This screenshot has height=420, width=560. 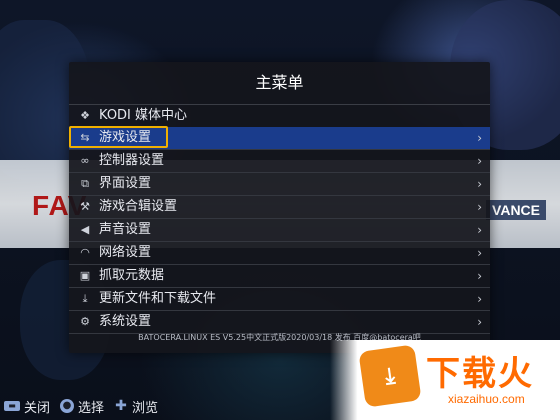 I want to click on speaker-icon: ◀, so click(x=85, y=229).